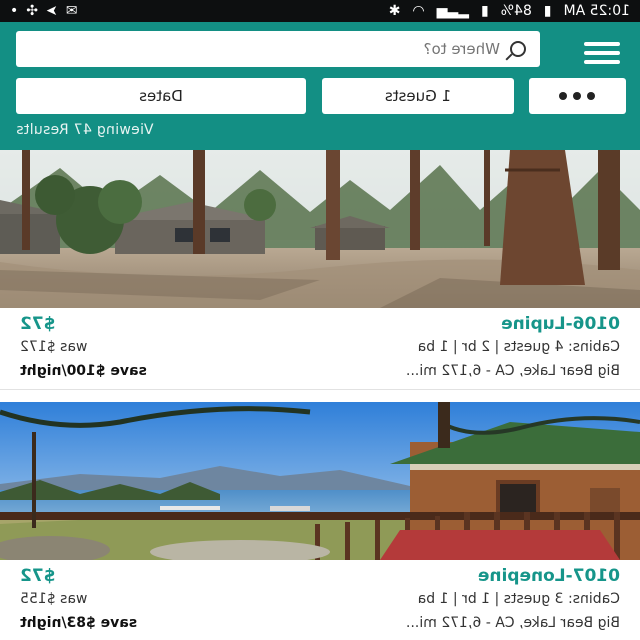 This screenshot has height=640, width=640. Describe the element at coordinates (516, 11) in the screenshot. I see `battery-text: 84%` at that location.